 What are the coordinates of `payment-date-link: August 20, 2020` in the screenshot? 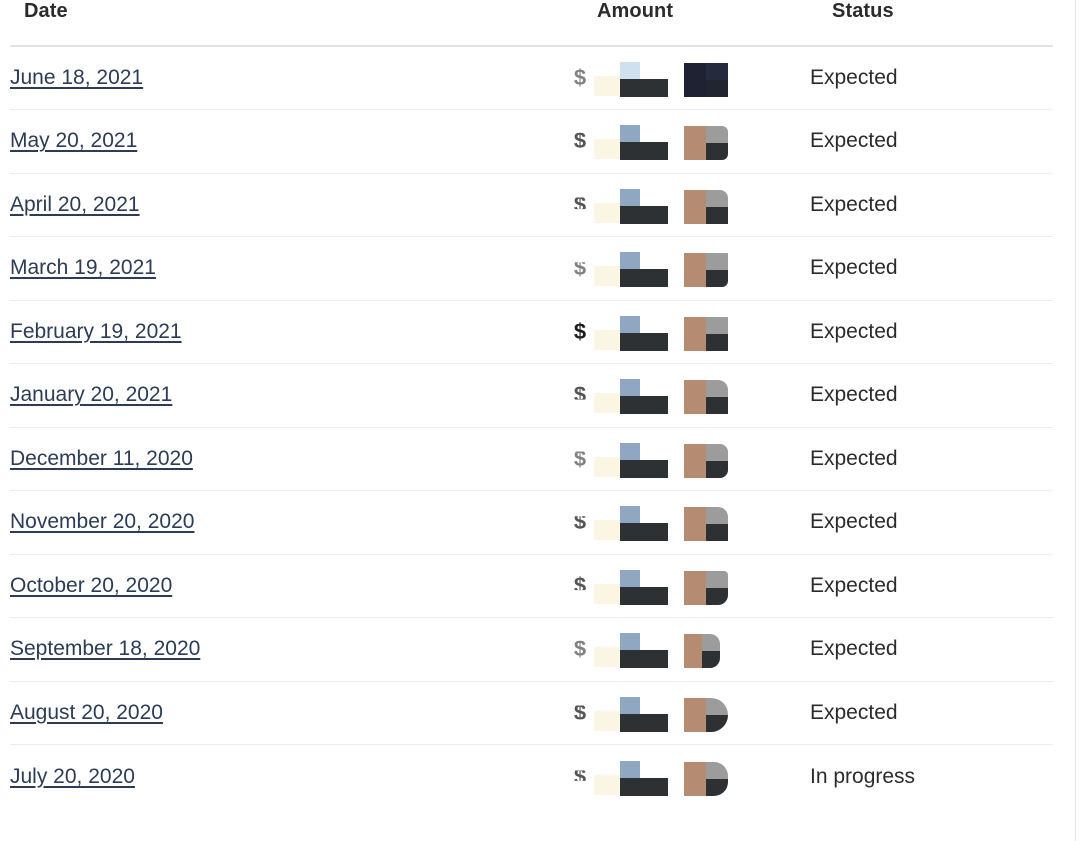 It's located at (86, 713).